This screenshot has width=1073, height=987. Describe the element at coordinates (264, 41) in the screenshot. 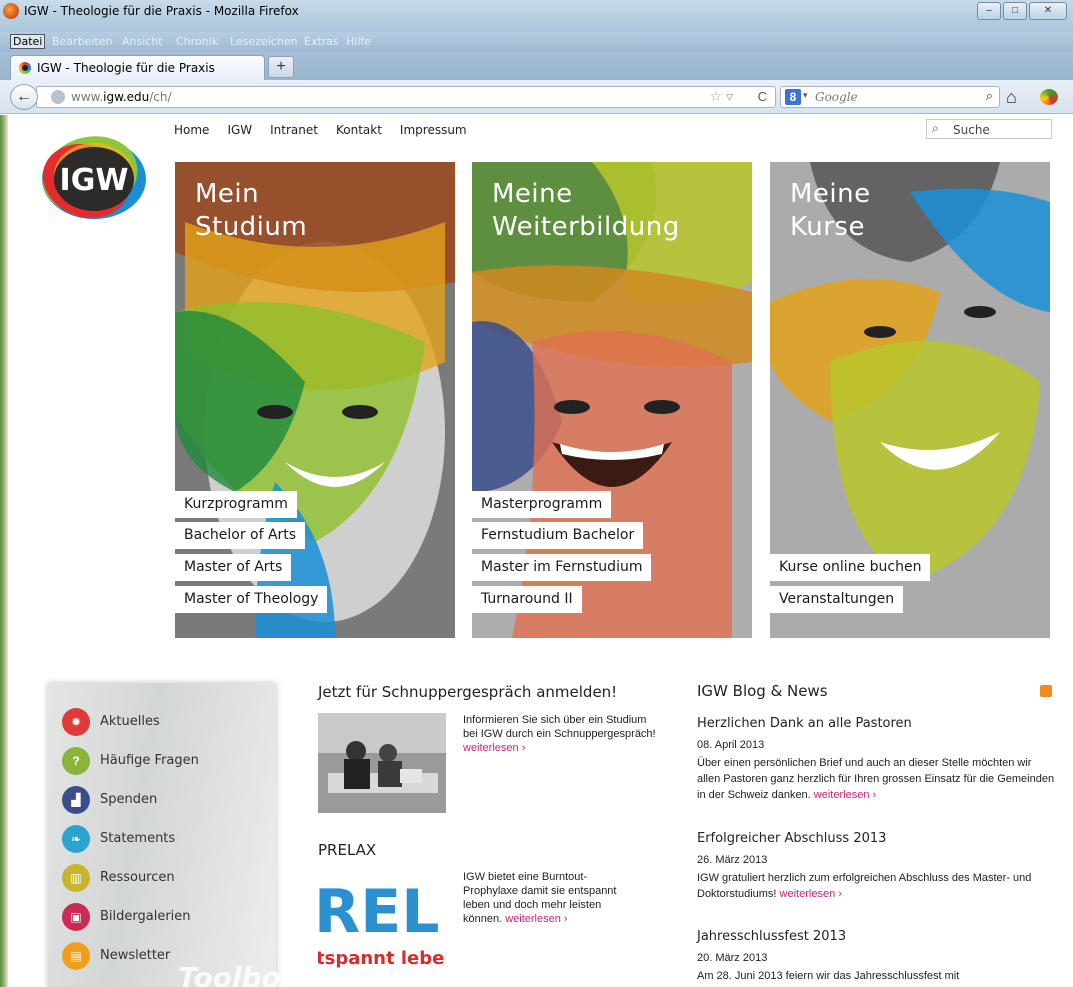

I see `menu-lesezeichen: Lesezeichen` at that location.